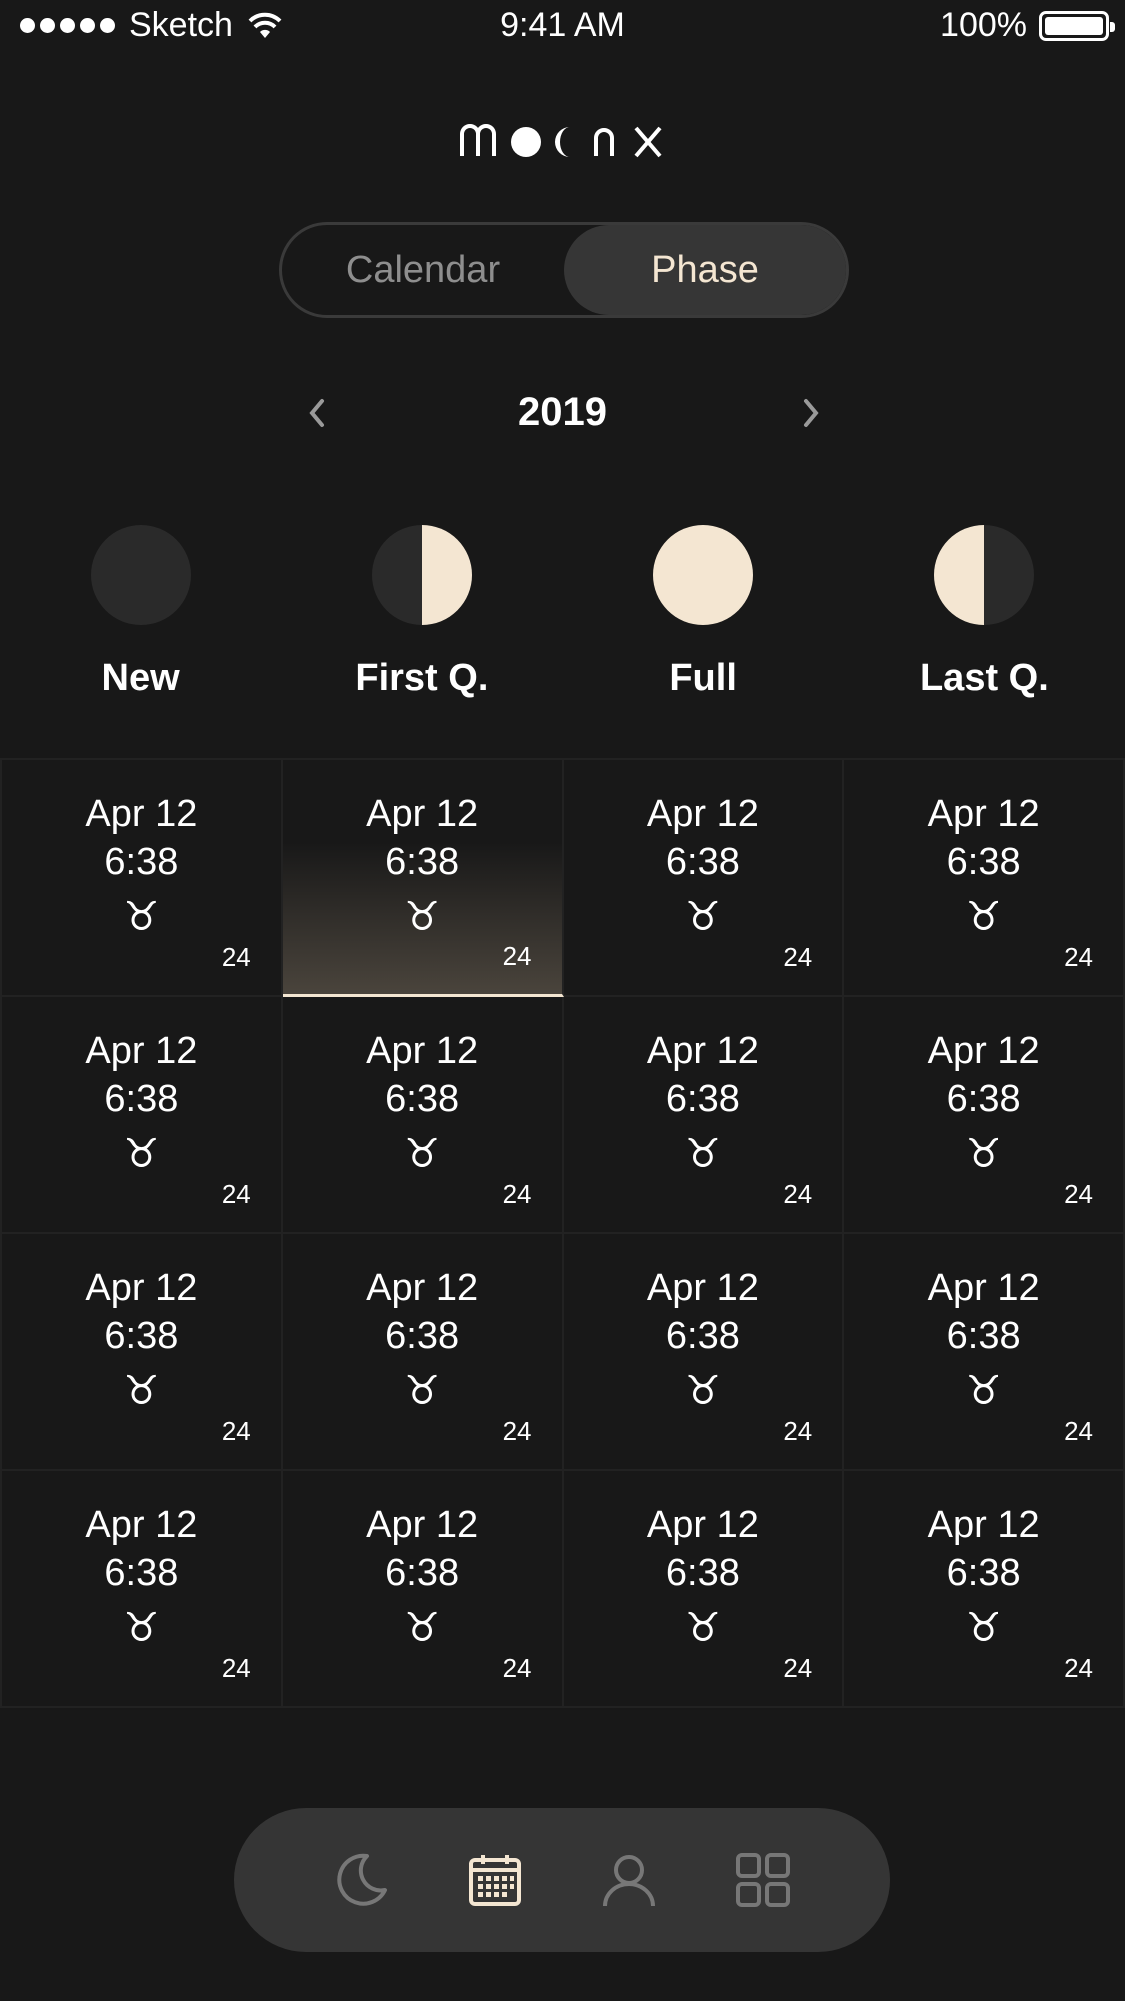  I want to click on battery-icon, so click(1077, 25).